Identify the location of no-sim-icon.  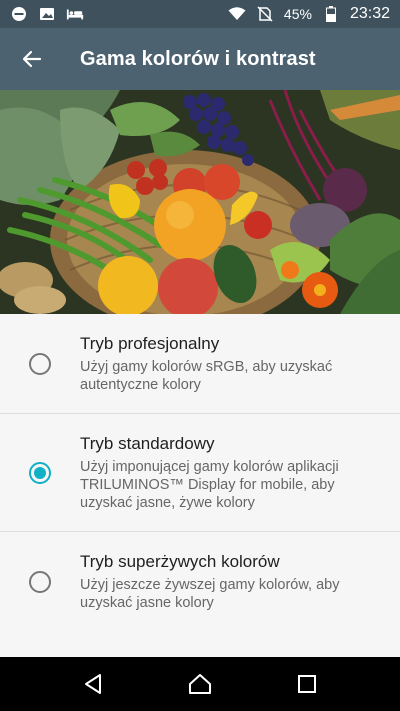
(265, 14).